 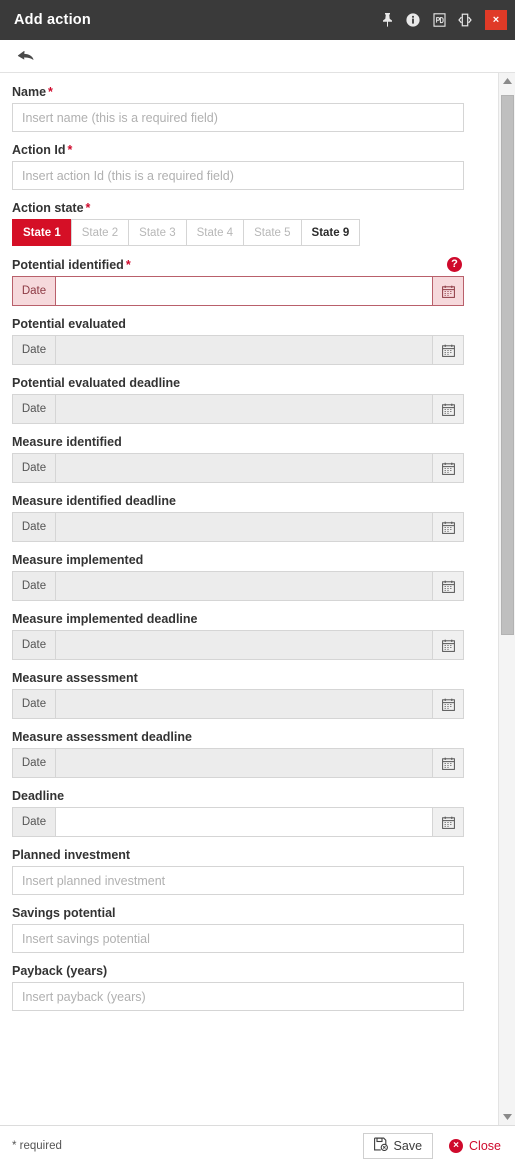 I want to click on field-measure-implemented-deadline-label-row: Measure implemented deadline, so click(x=238, y=619).